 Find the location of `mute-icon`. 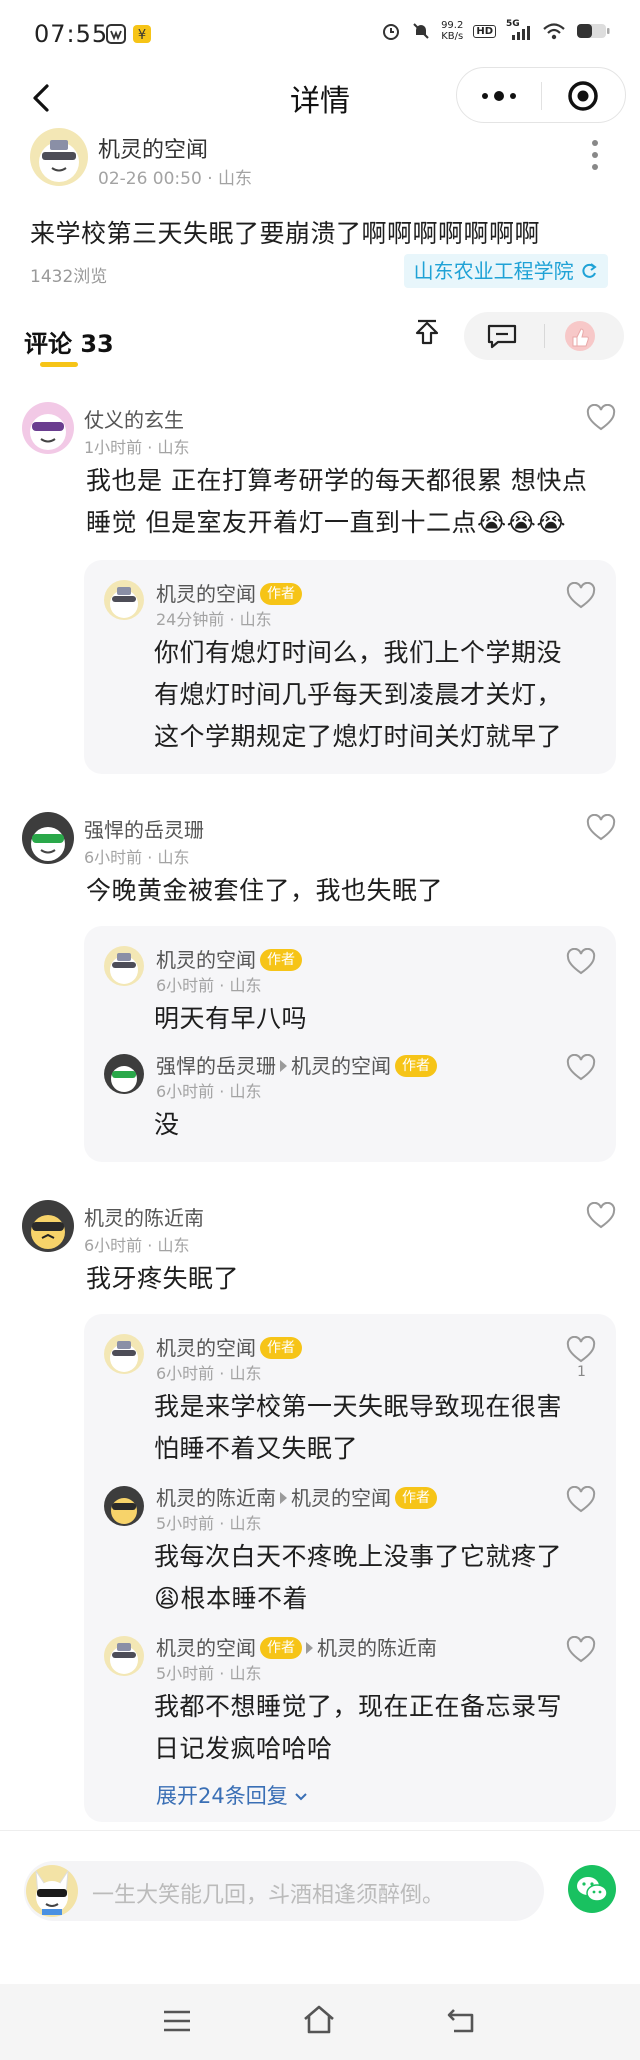

mute-icon is located at coordinates (421, 31).